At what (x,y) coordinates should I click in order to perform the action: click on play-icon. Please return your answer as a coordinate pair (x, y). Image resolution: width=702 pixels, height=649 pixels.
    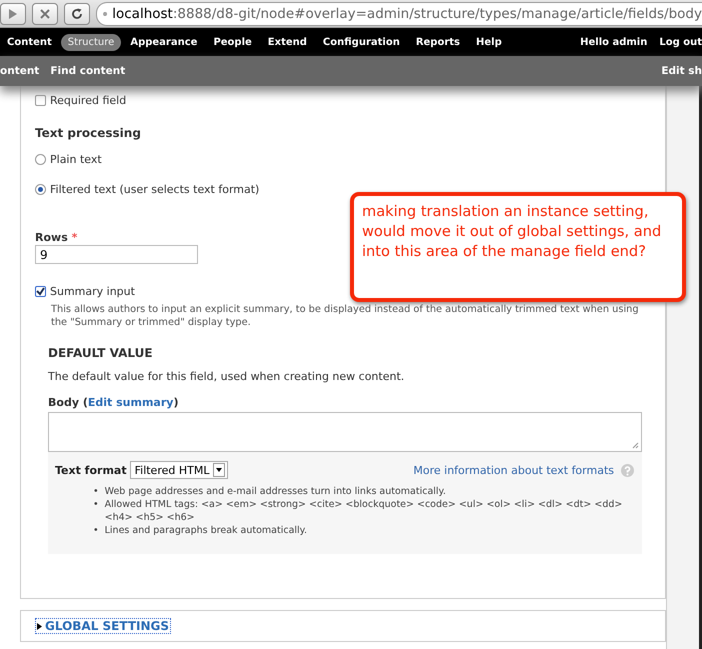
    Looking at the image, I should click on (13, 13).